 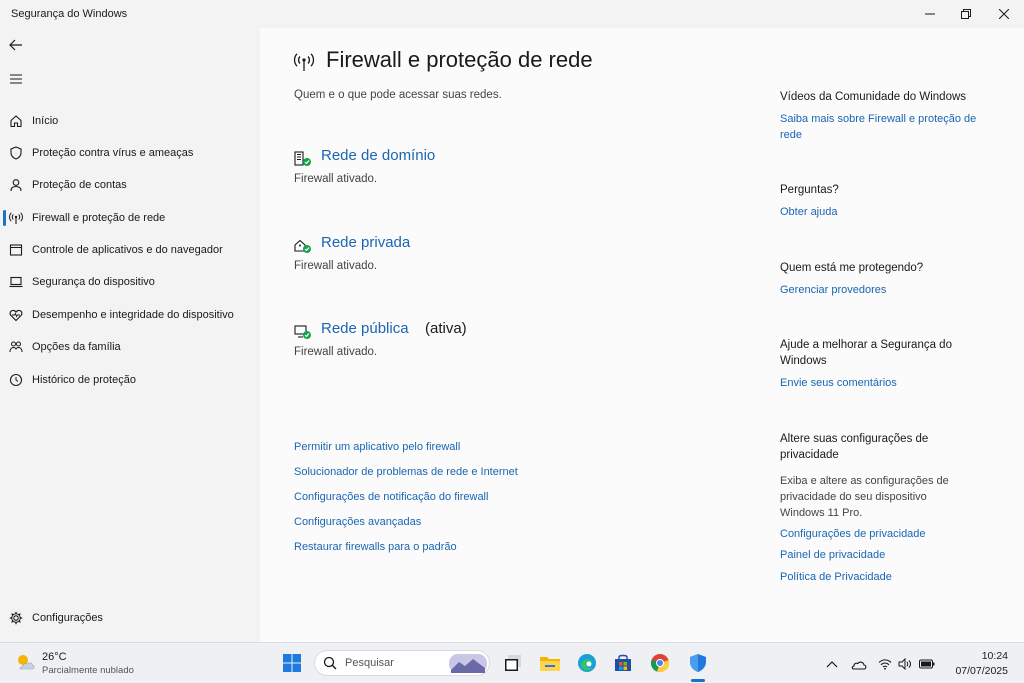 What do you see at coordinates (854, 447) in the screenshot?
I see `privacy-heading: Altere suas configurações de privacidade` at bounding box center [854, 447].